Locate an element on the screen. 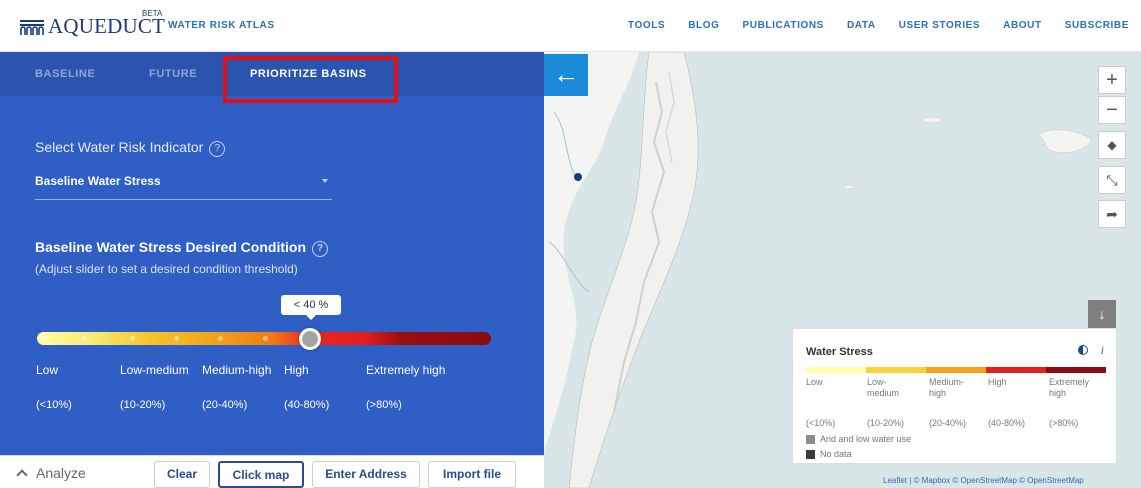 Image resolution: width=1141 pixels, height=488 pixels. level-range: (20-40%) is located at coordinates (225, 405).